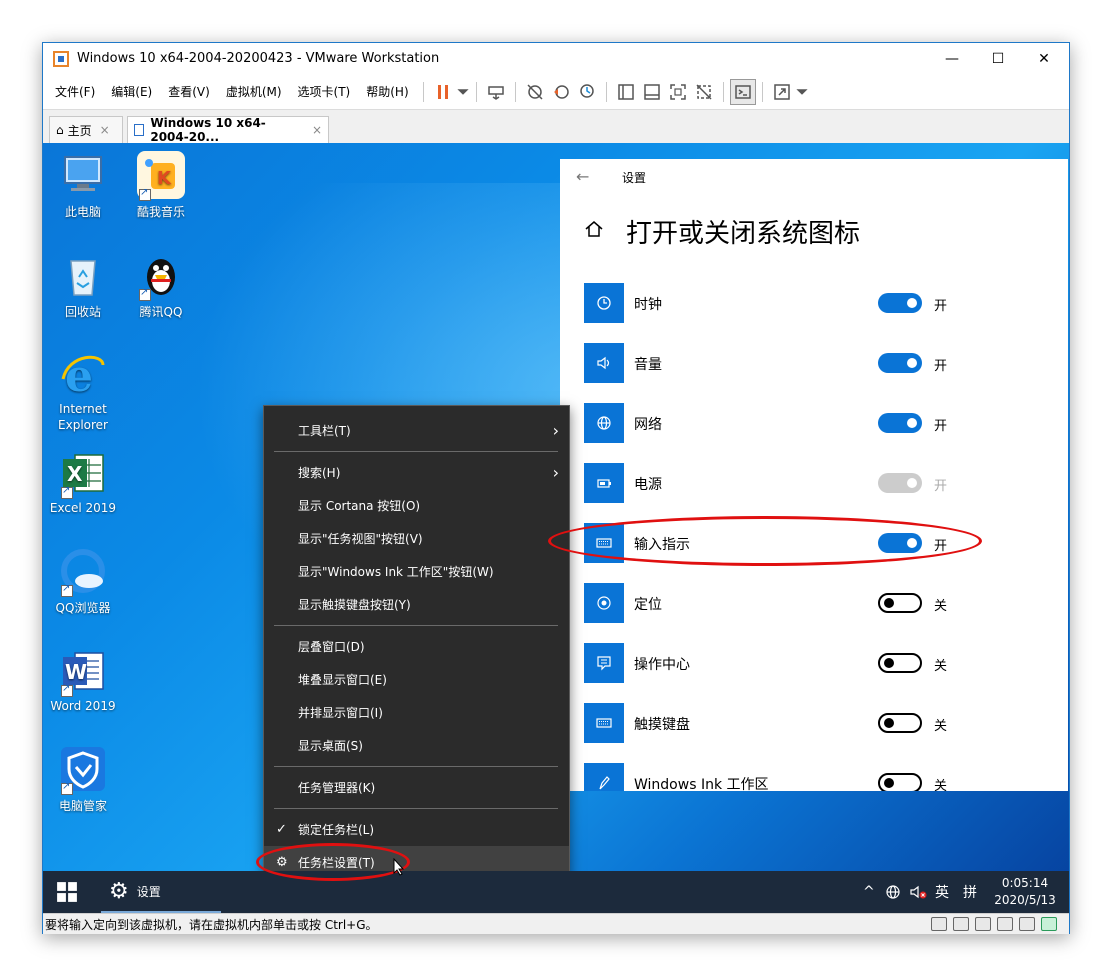 The image size is (1112, 975). I want to click on taskbar-app-settings: ⚙ 设置, so click(161, 892).